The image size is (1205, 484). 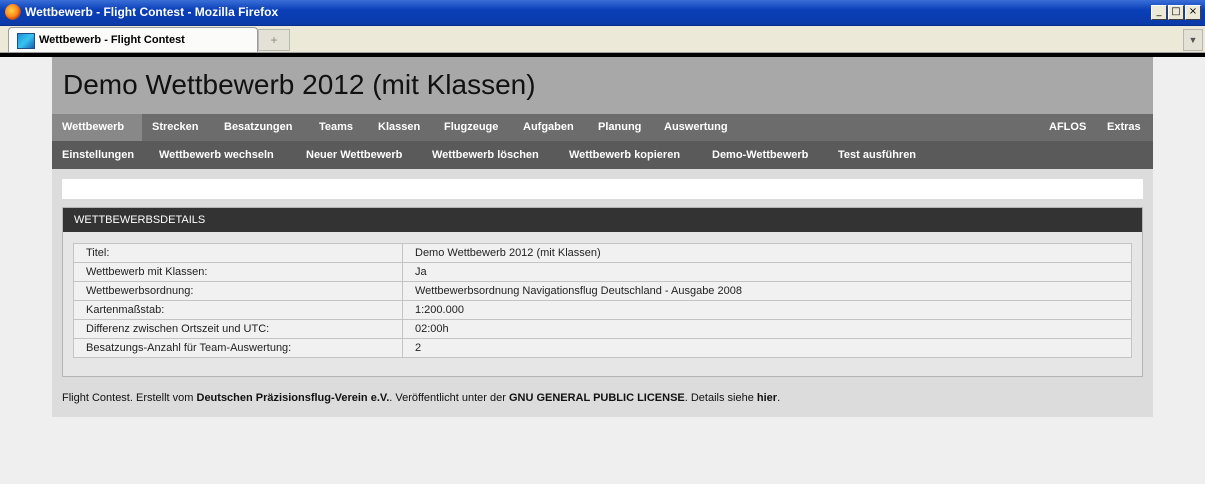 I want to click on table-row: Besatzungs-Anzahl für Team-Auswertung: 2, so click(x=602, y=348).